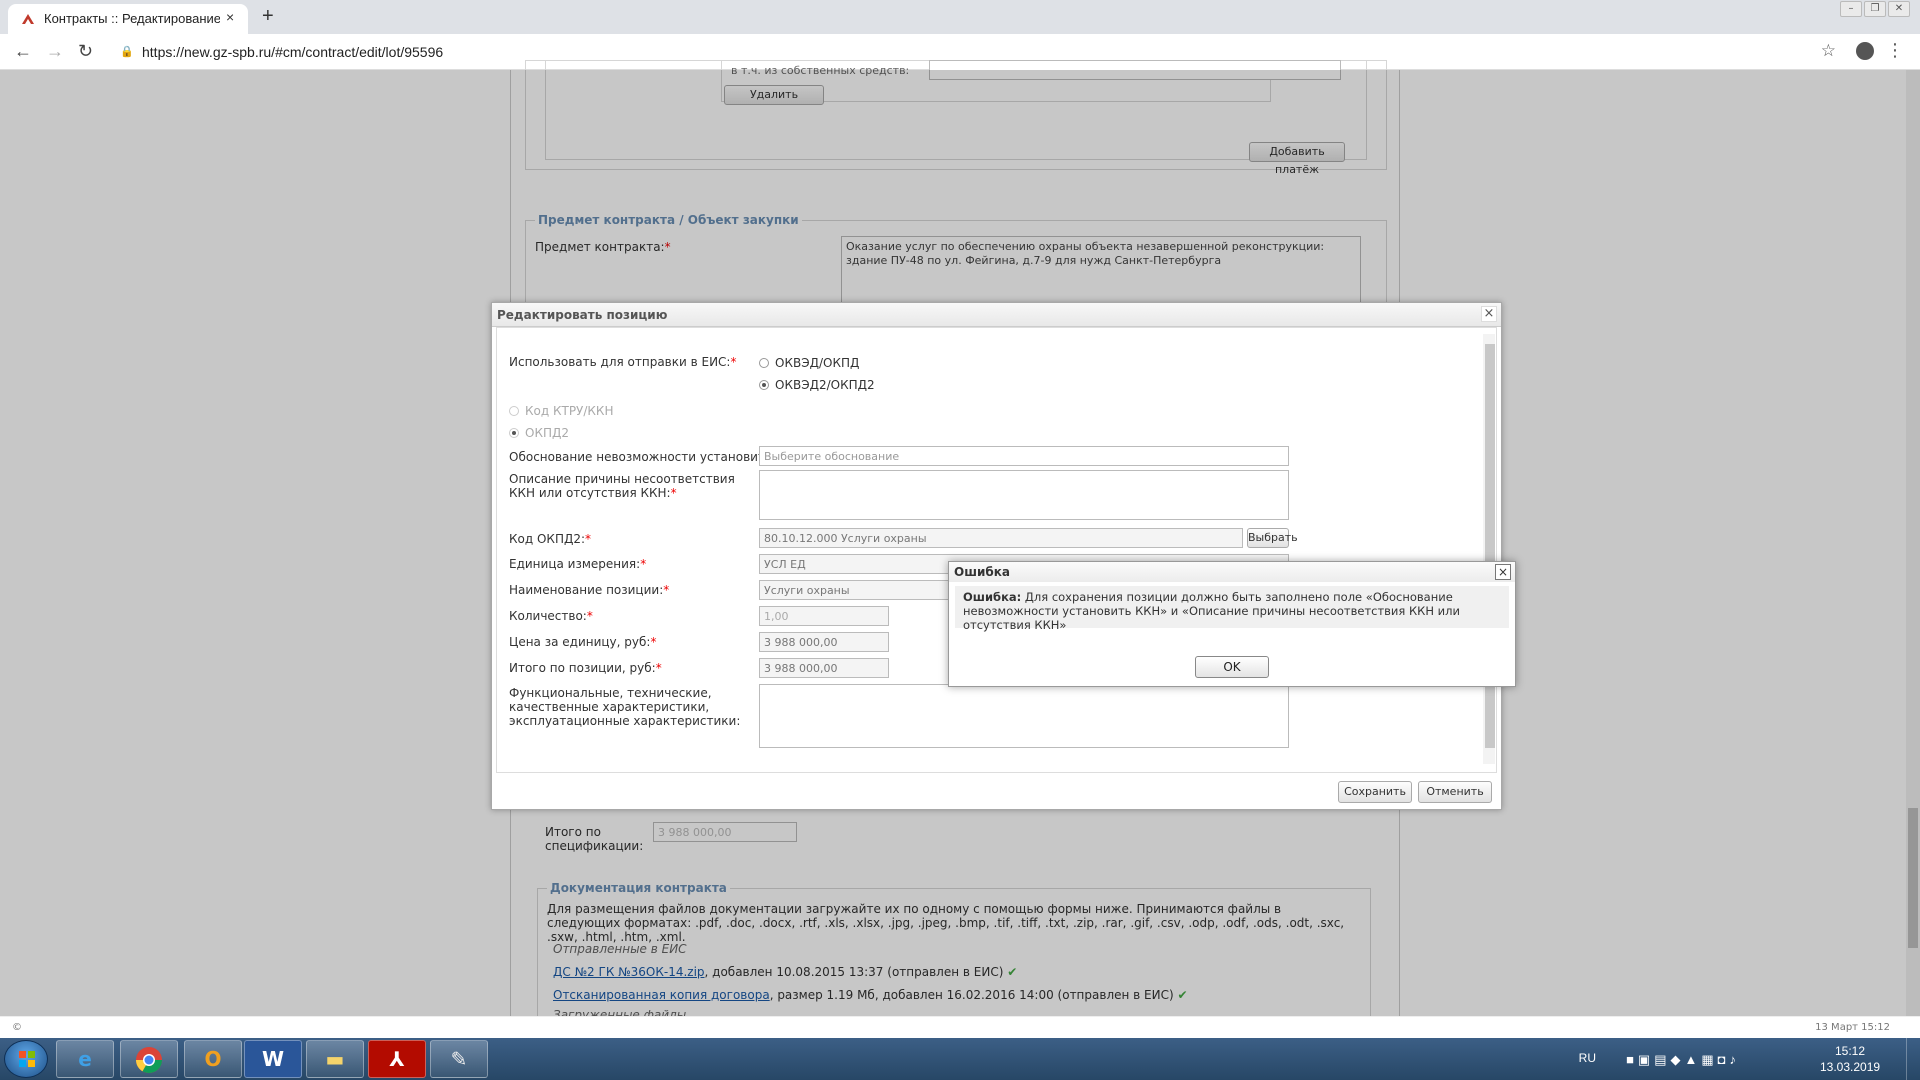 The height and width of the screenshot is (1080, 1920). What do you see at coordinates (589, 590) in the screenshot?
I see `name-label: Наименование позиции:*` at bounding box center [589, 590].